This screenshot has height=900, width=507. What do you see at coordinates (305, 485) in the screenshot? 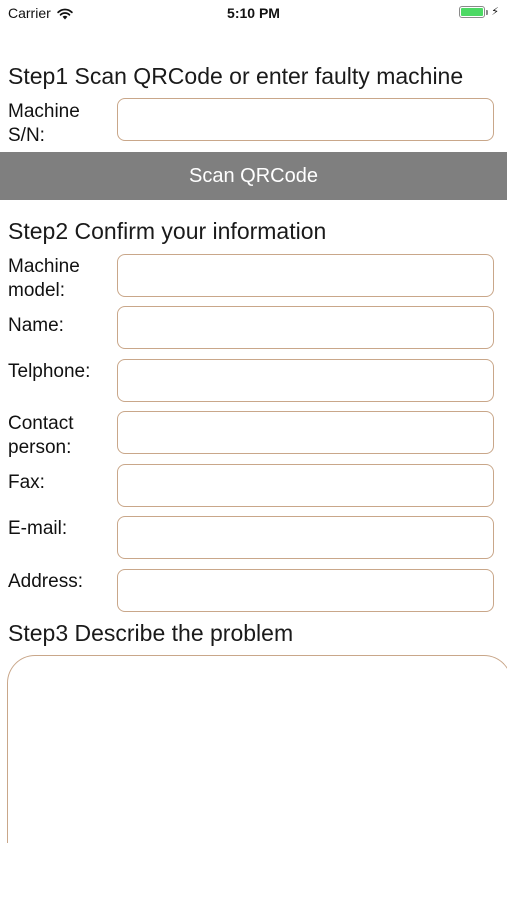
I see `fax-input` at bounding box center [305, 485].